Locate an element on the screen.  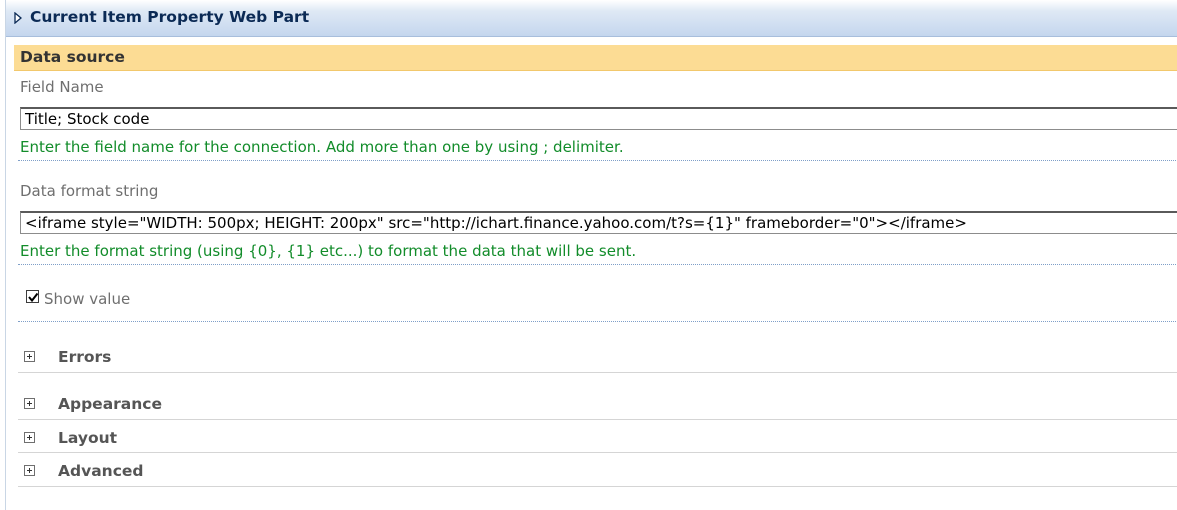
data-source-section-header: Data source is located at coordinates (595, 58).